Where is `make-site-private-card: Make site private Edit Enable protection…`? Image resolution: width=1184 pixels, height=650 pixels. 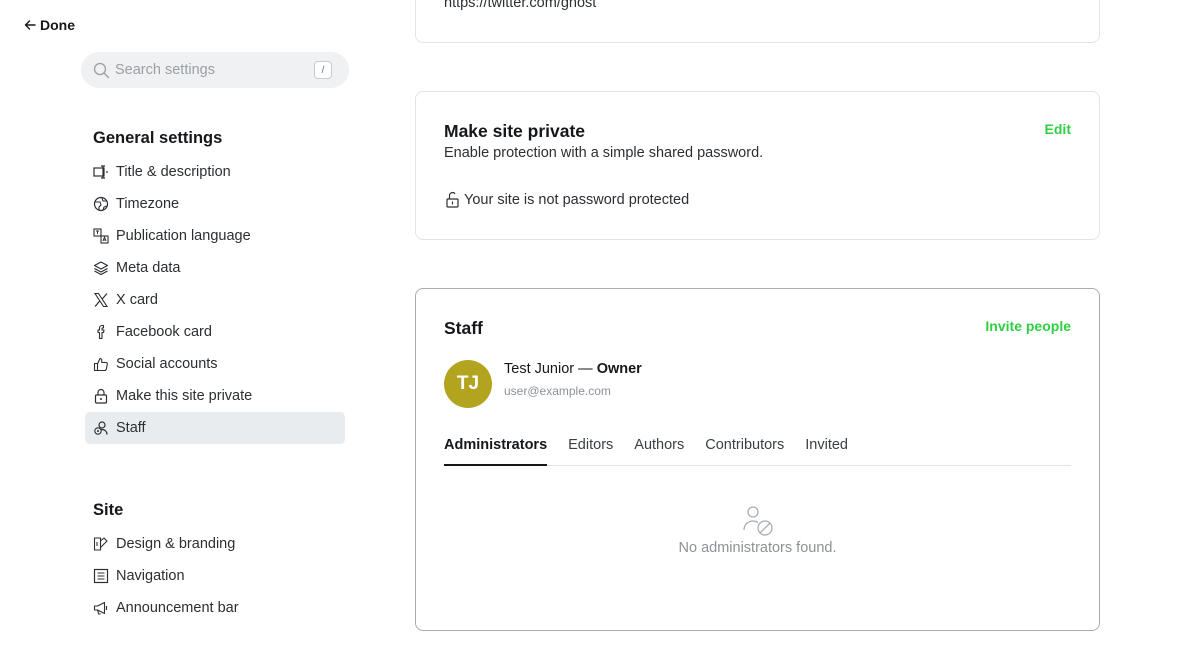 make-site-private-card: Make site private Edit Enable protection… is located at coordinates (757, 165).